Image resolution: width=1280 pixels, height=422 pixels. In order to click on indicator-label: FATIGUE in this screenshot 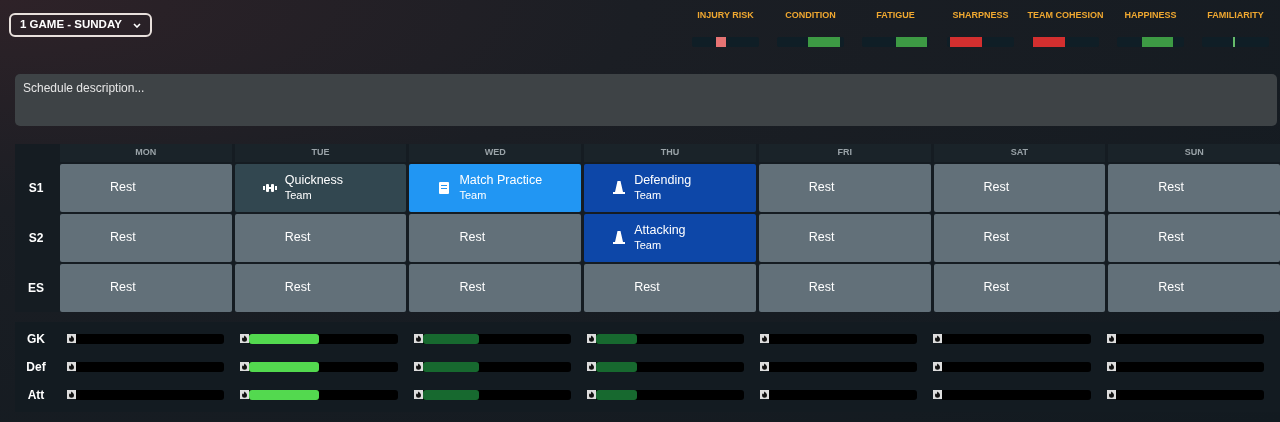, I will do `click(895, 15)`.